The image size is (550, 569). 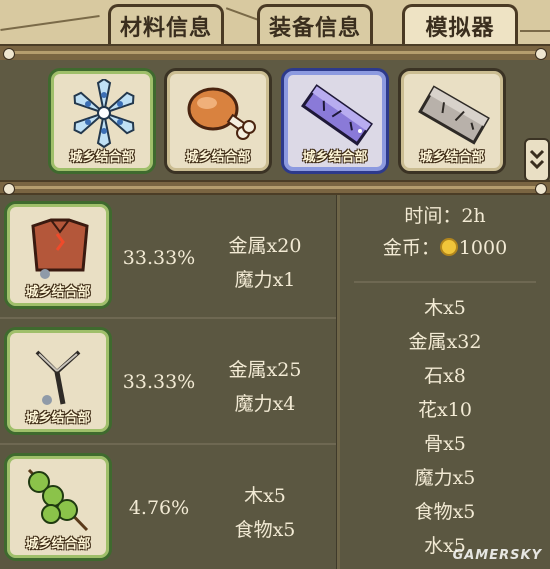 I want to click on material-line: 食物x5, so click(x=265, y=530).